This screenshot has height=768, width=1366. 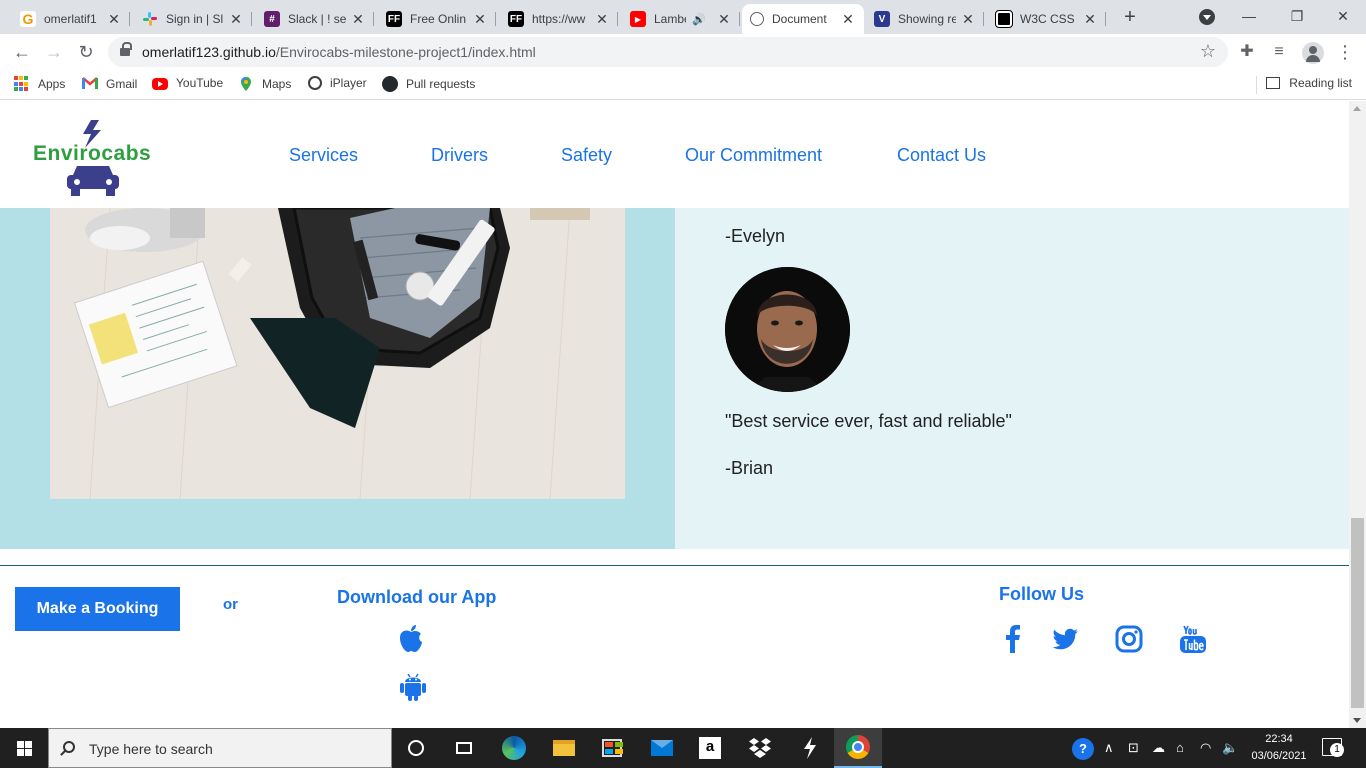 I want to click on bookmark-youtube: YouTube, so click(x=187, y=83).